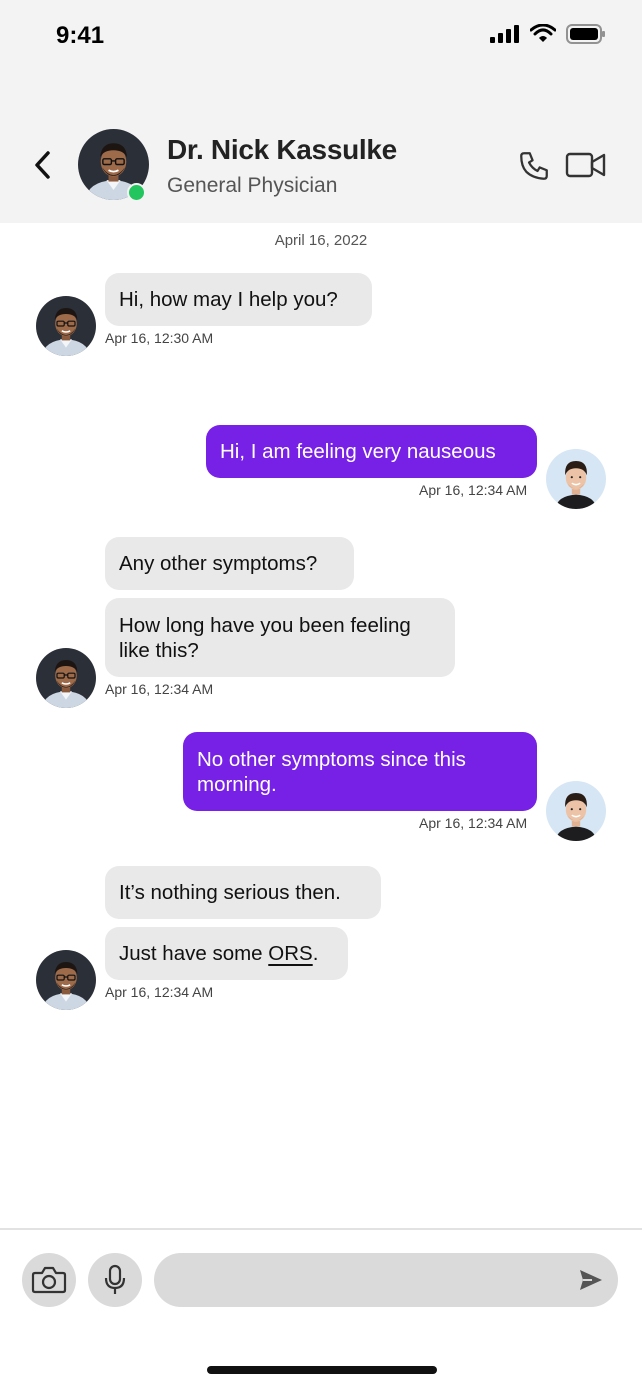 Image resolution: width=642 pixels, height=1389 pixels. Describe the element at coordinates (265, 625) in the screenshot. I see `message-text-line: How long have you been feeling` at that location.